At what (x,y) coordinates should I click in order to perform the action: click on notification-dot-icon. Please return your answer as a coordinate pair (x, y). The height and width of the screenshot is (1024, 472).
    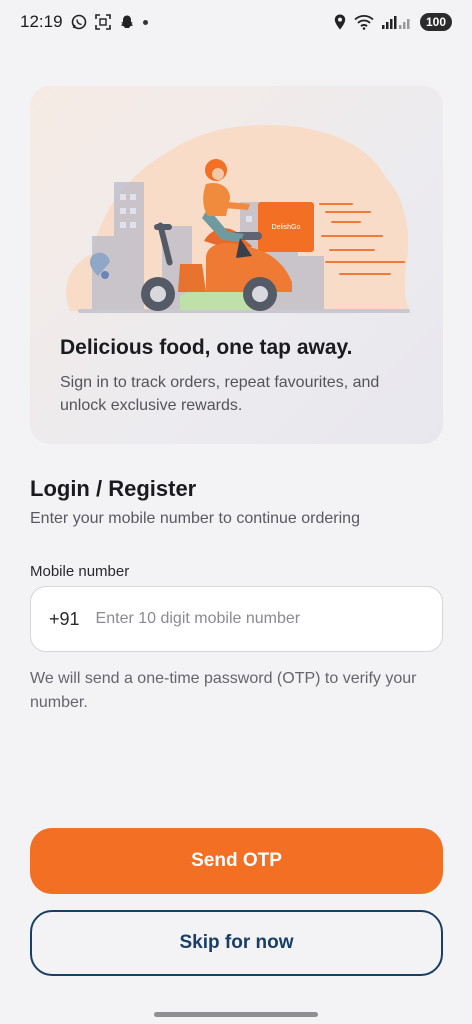
    Looking at the image, I should click on (145, 22).